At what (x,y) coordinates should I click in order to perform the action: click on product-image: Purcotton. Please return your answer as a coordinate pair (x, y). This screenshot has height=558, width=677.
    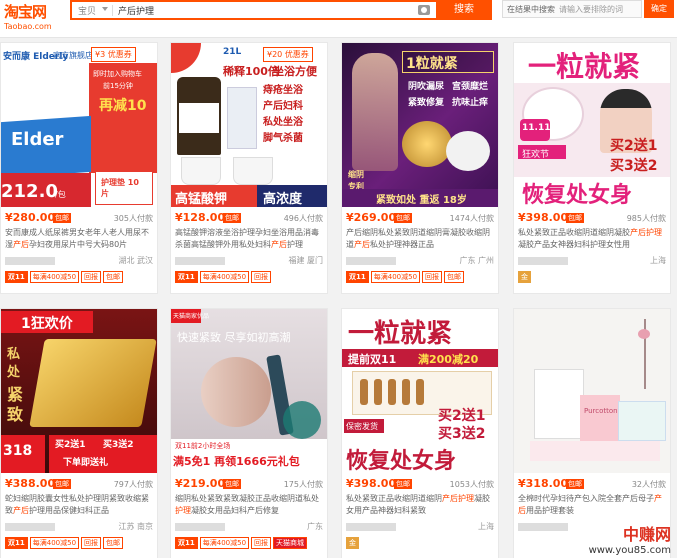
    Looking at the image, I should click on (592, 391).